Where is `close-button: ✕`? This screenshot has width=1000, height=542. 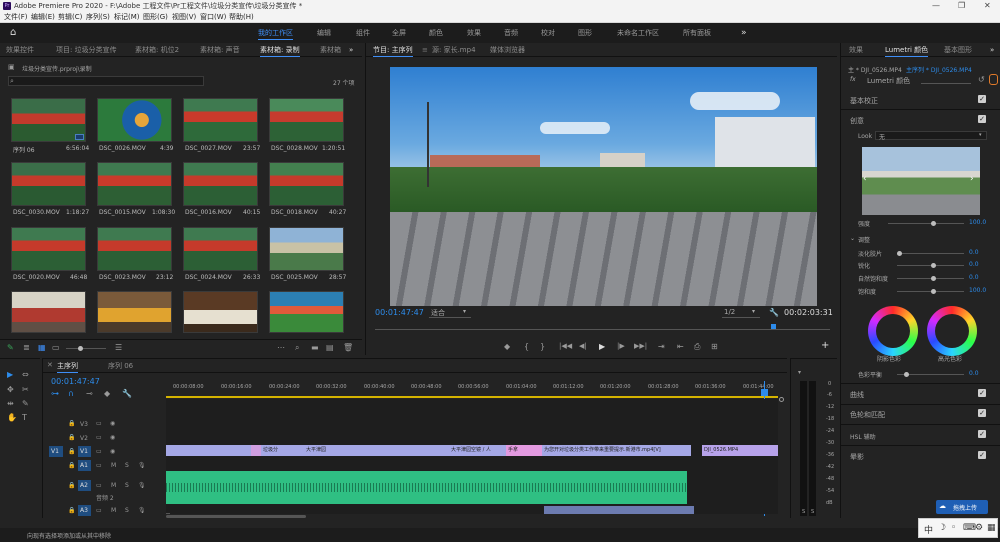 close-button: ✕ is located at coordinates (987, 6).